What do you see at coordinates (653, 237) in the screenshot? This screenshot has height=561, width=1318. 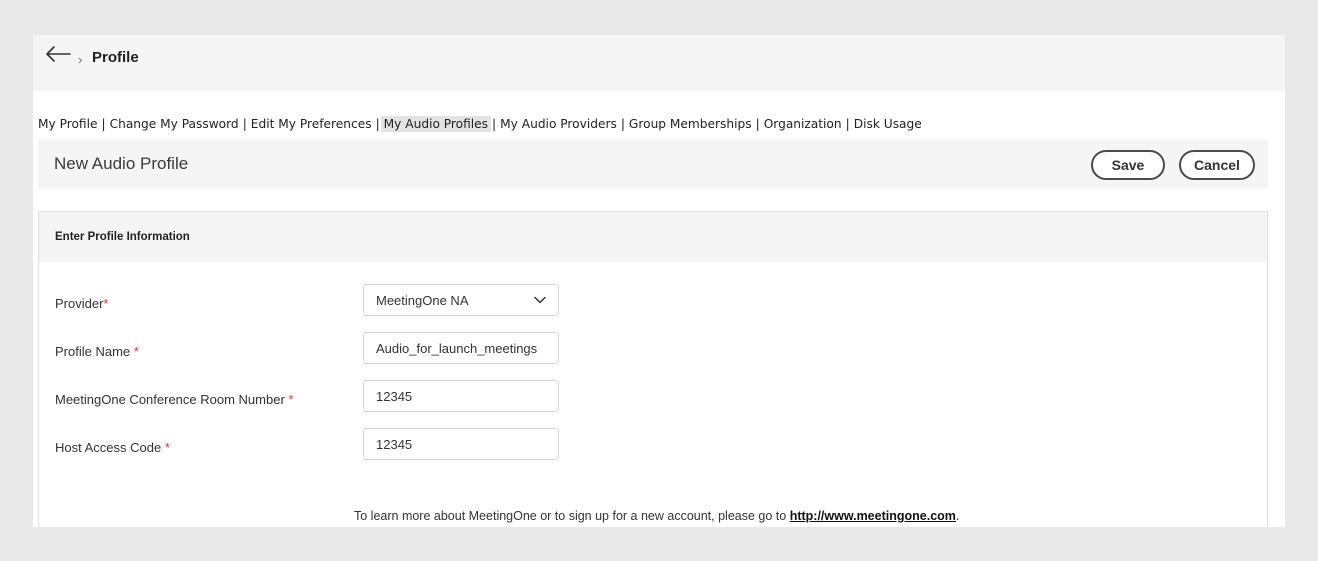 I see `card-header: Enter Profile Information` at bounding box center [653, 237].